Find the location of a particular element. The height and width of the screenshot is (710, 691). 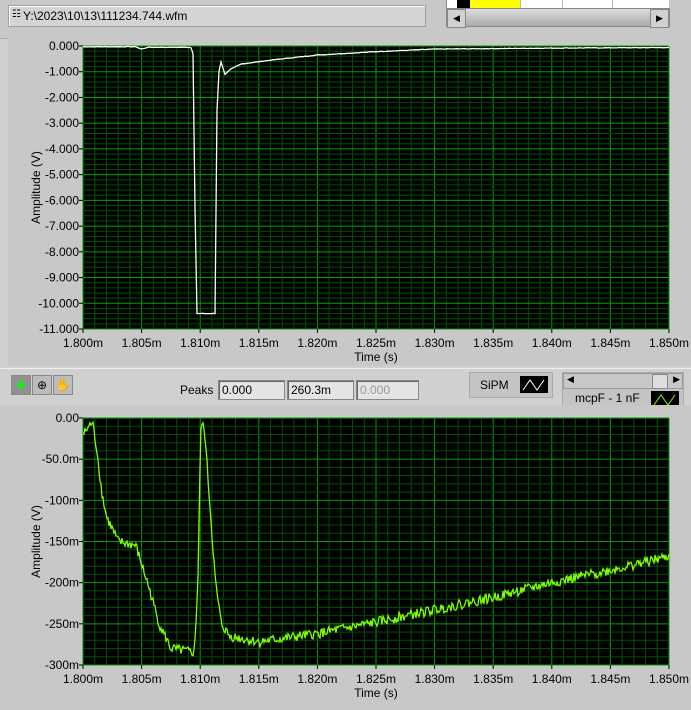

cursor-tool-icon: ✚ is located at coordinates (21, 385).